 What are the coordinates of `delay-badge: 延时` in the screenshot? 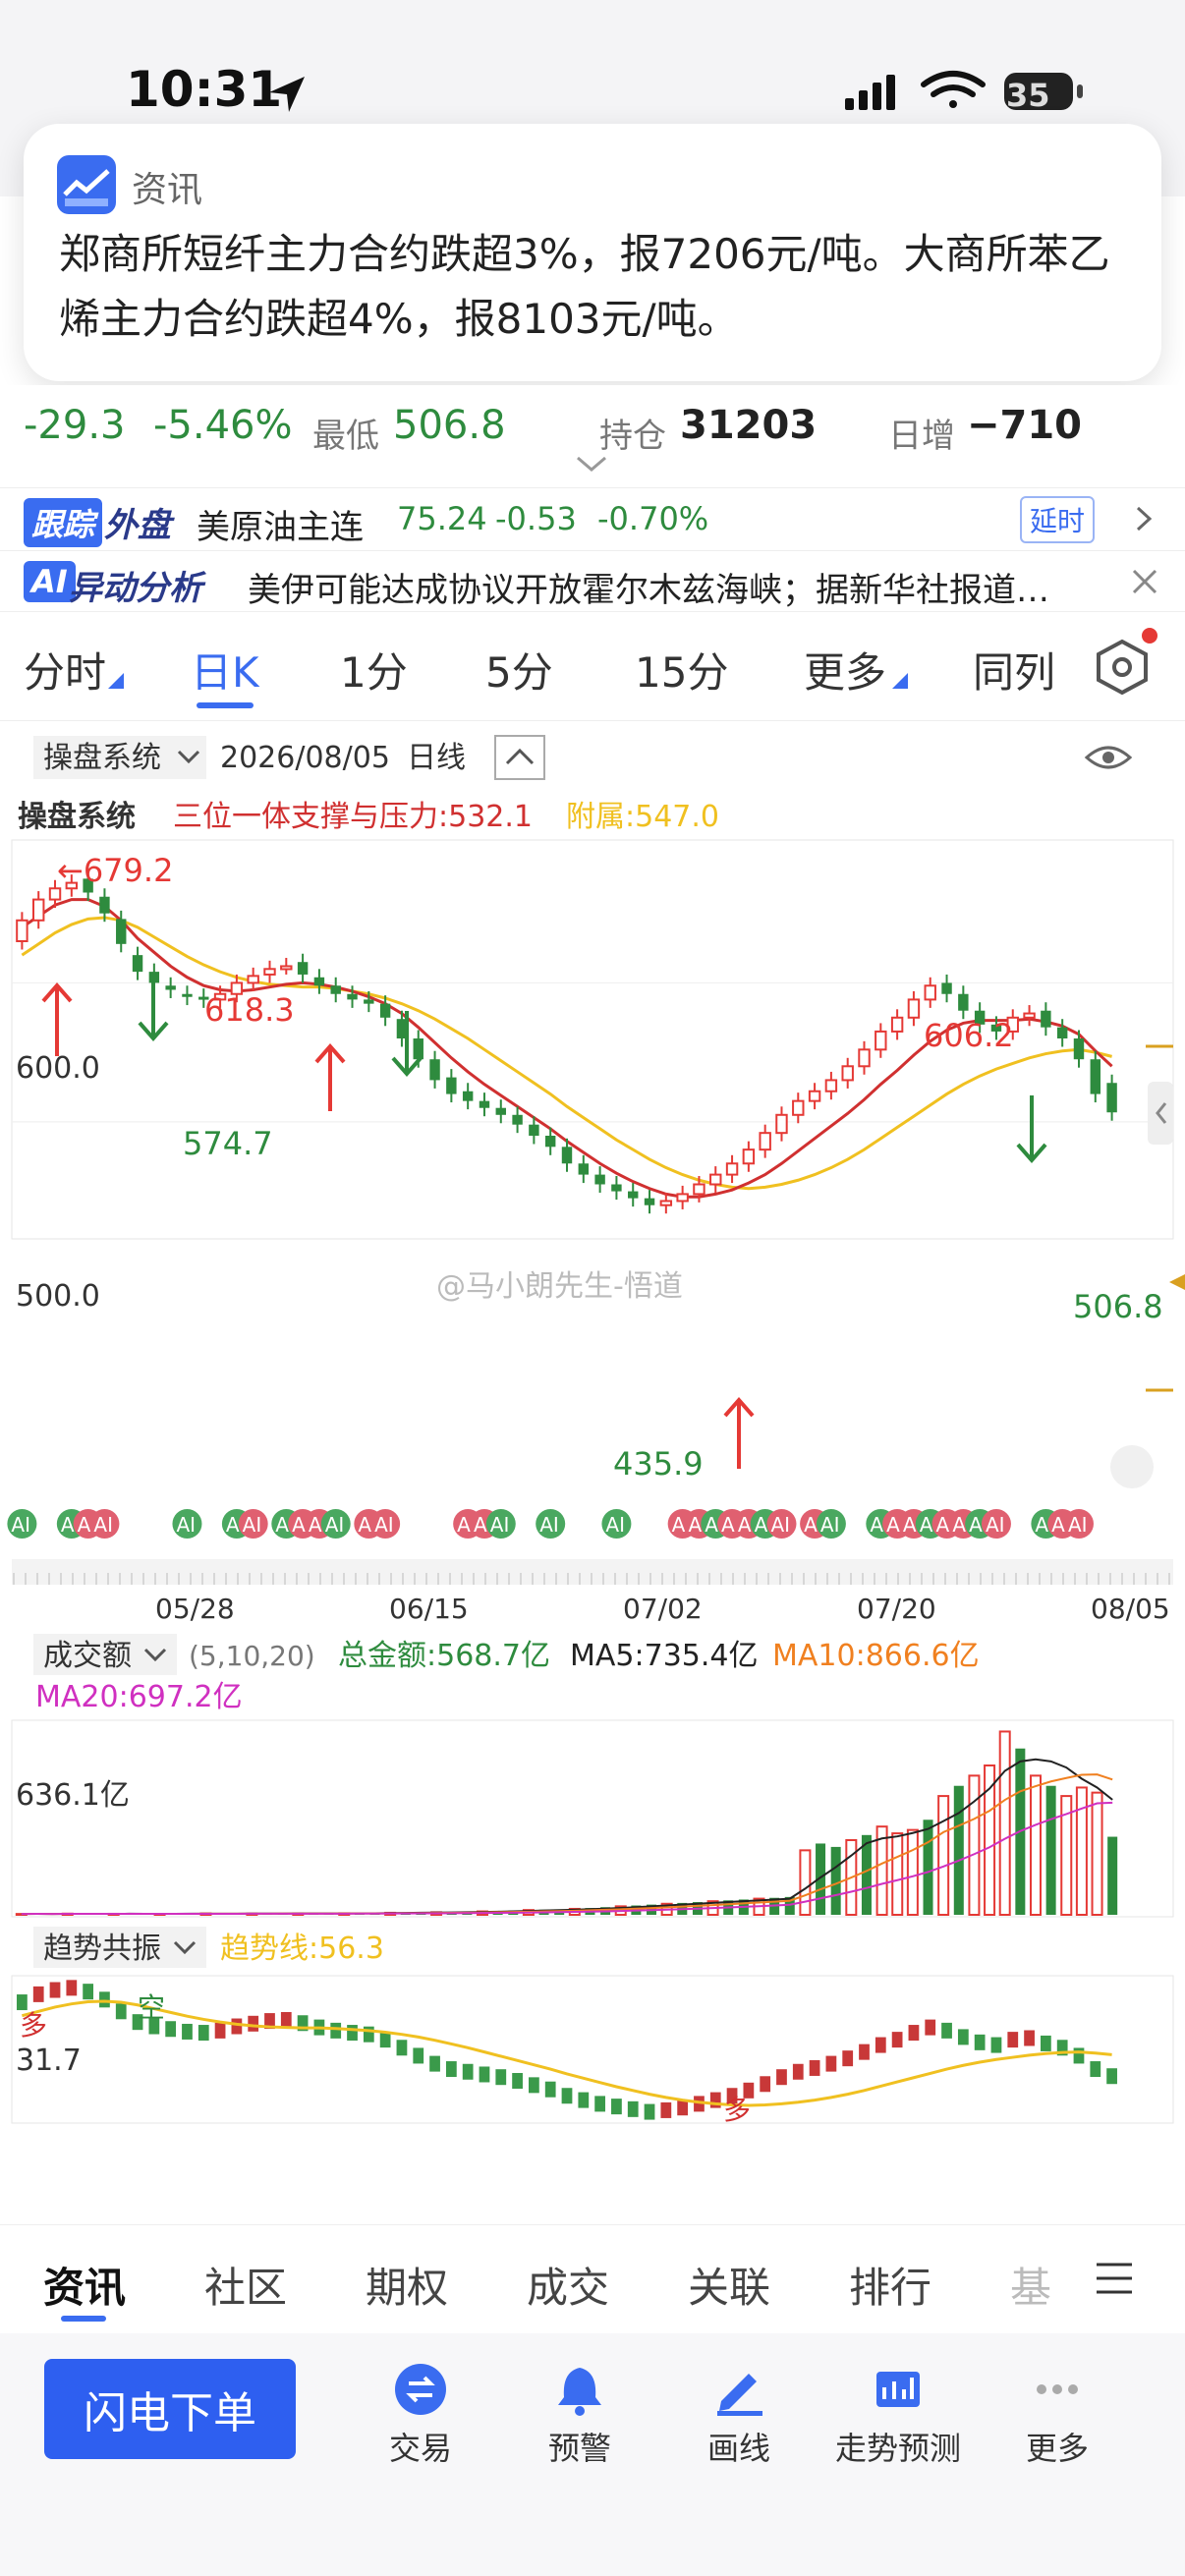 It's located at (1058, 519).